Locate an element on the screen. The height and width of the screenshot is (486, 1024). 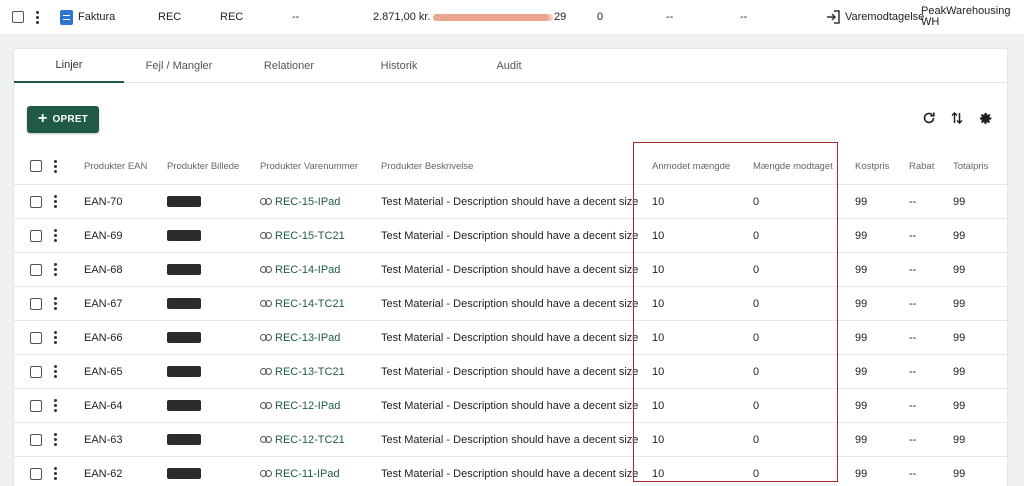
gear-icon is located at coordinates (985, 118).